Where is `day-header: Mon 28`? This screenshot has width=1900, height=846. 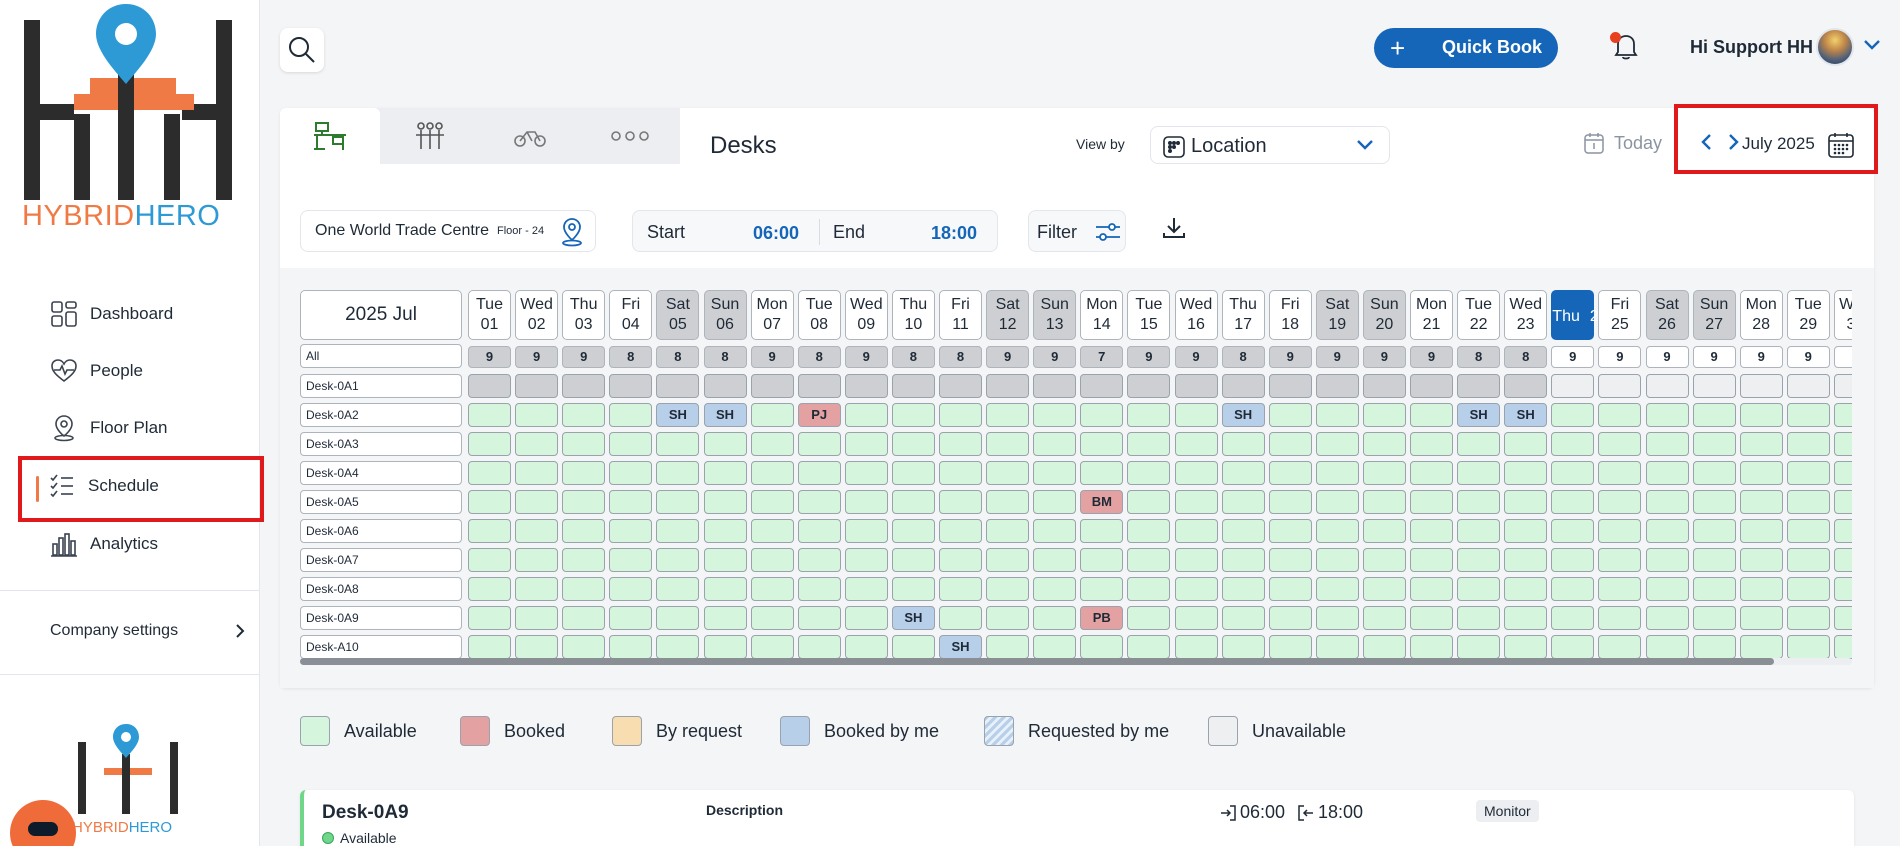
day-header: Mon 28 is located at coordinates (1761, 315).